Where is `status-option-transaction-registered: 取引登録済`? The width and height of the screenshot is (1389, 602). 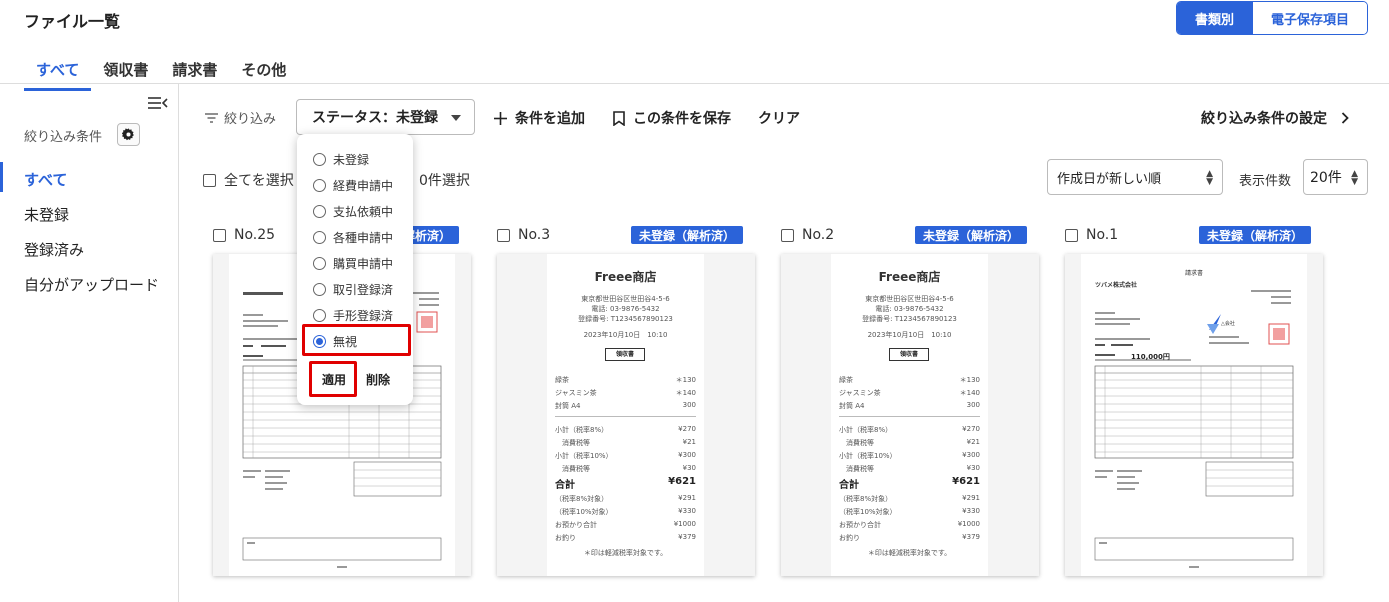
status-option-transaction-registered: 取引登録済 is located at coordinates (353, 289).